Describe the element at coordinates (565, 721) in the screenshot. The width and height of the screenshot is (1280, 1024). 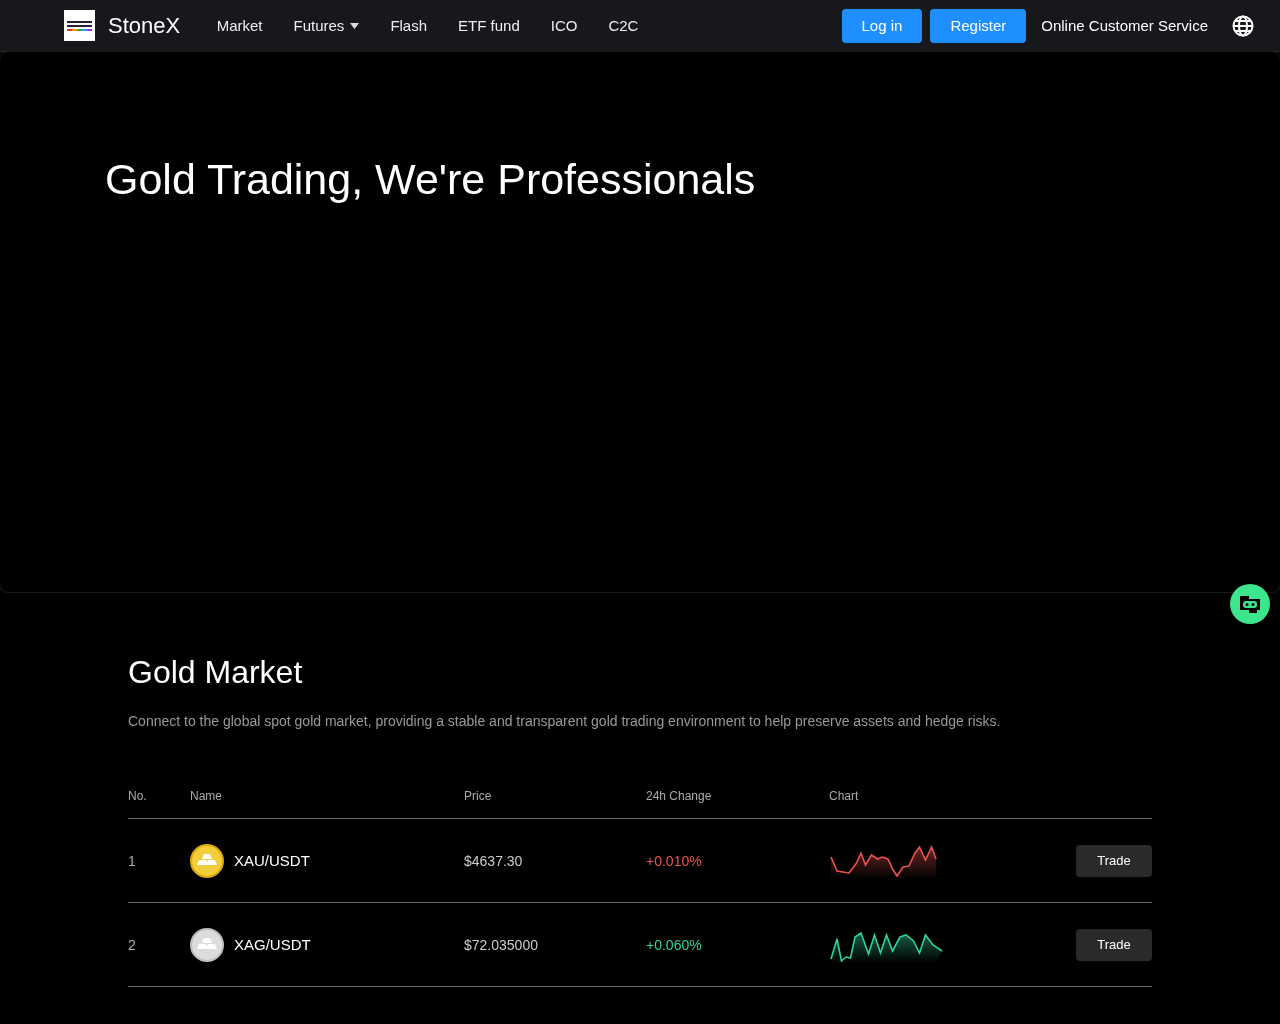
I see `section-description: Connect to the global spot gold market, providing a stable and transparent gold trading environment to help preserve assets and hedge risks.` at that location.